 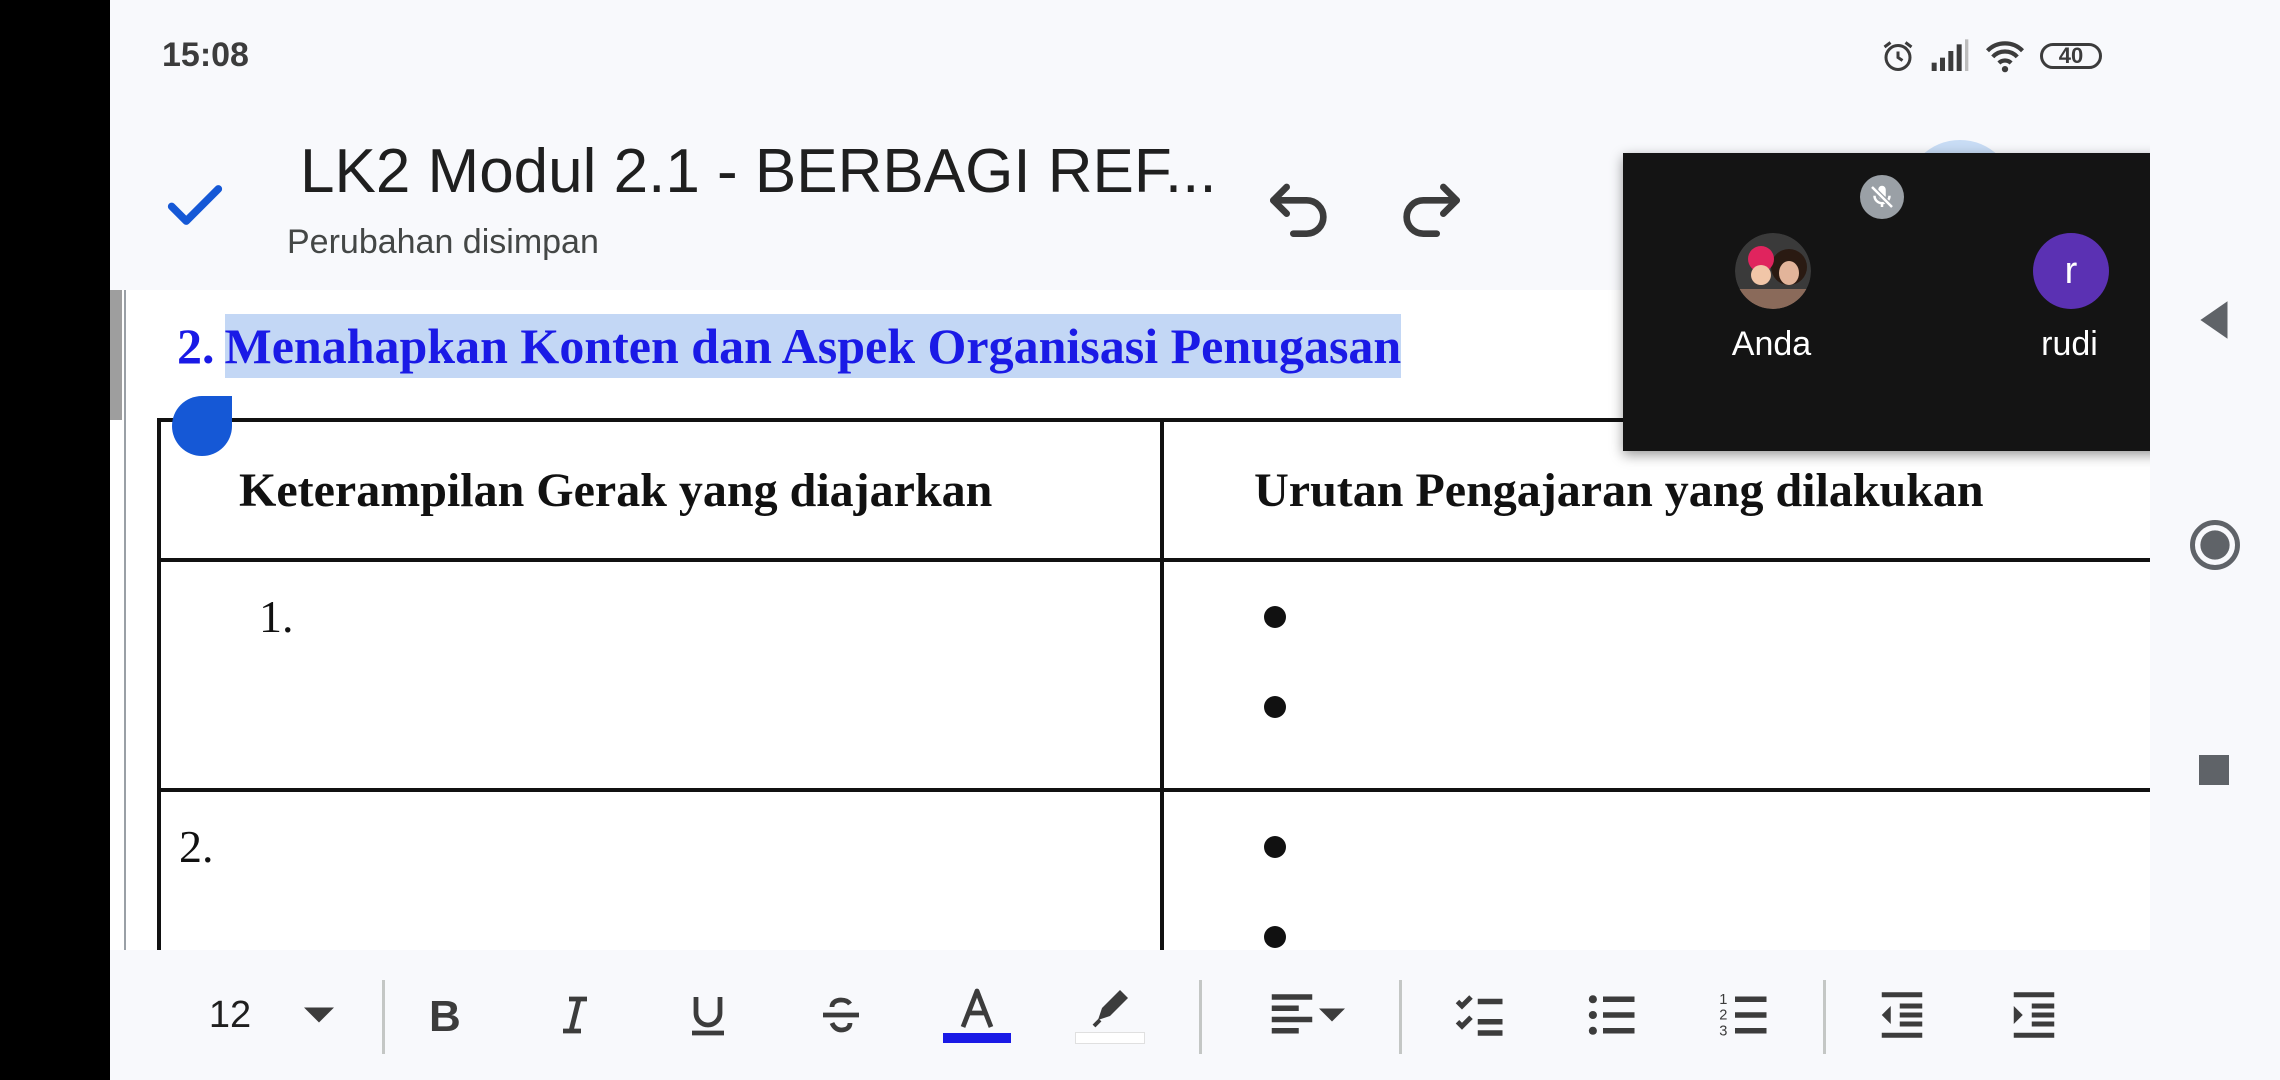 What do you see at coordinates (196, 346) in the screenshot?
I see `heading-number: 2.` at bounding box center [196, 346].